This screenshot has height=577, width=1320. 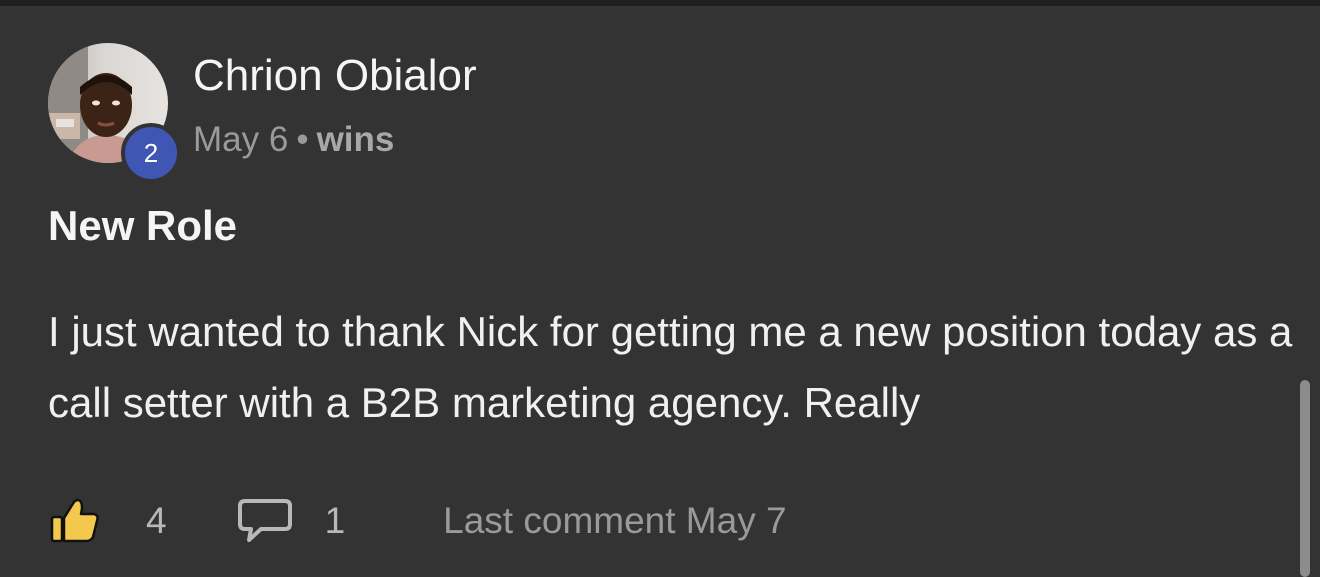 I want to click on like-count: 4, so click(x=156, y=520).